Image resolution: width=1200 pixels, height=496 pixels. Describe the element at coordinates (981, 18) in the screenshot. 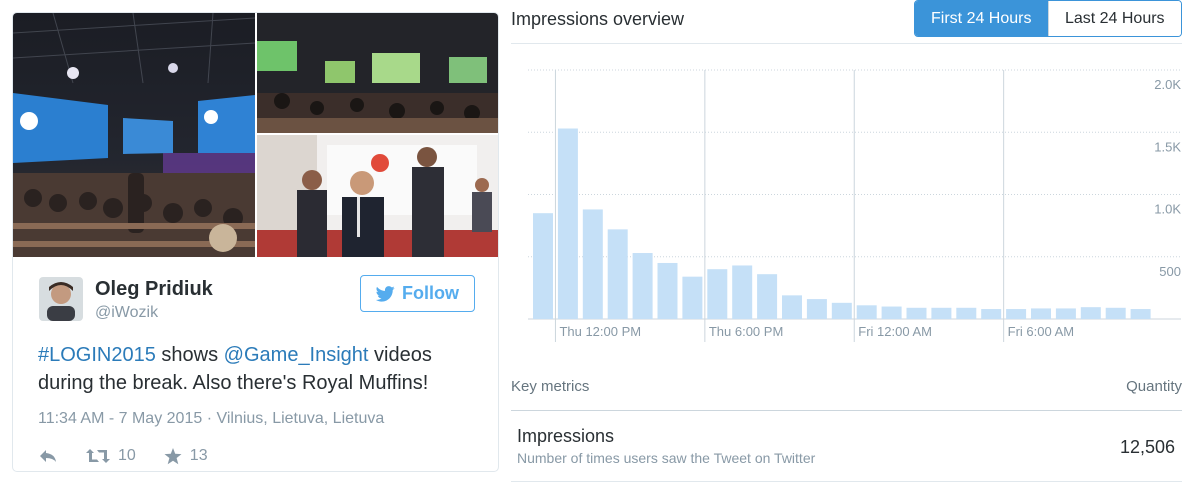

I see `first-24-hours-button: First 24 Hours` at that location.